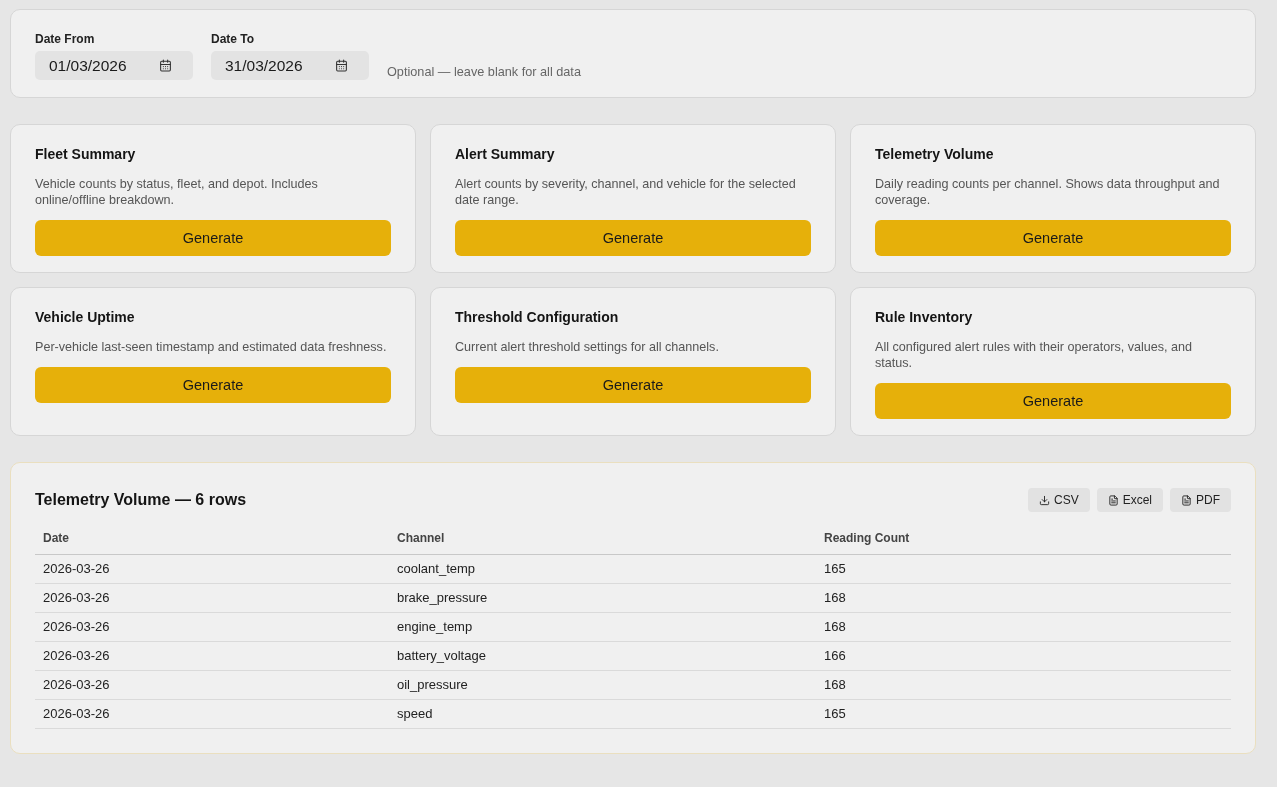 The image size is (1277, 787). I want to click on report-description: Current alert threshold settings for all channels., so click(587, 347).